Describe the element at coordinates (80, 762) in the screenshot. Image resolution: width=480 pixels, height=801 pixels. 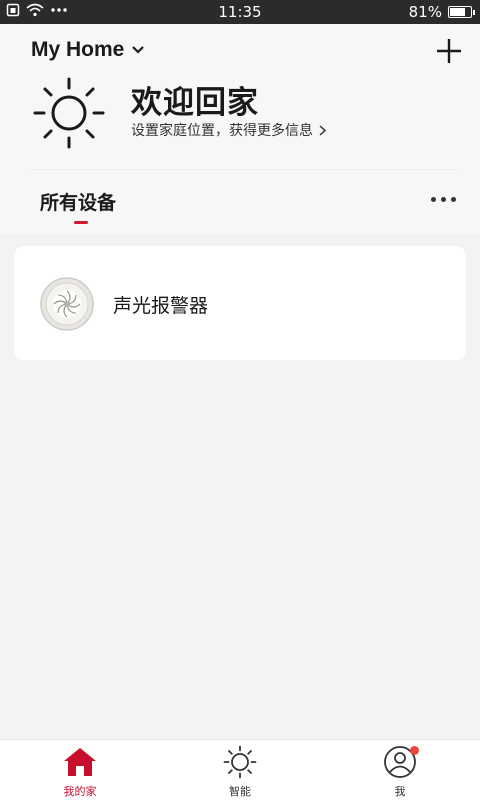
I see `home-icon` at that location.